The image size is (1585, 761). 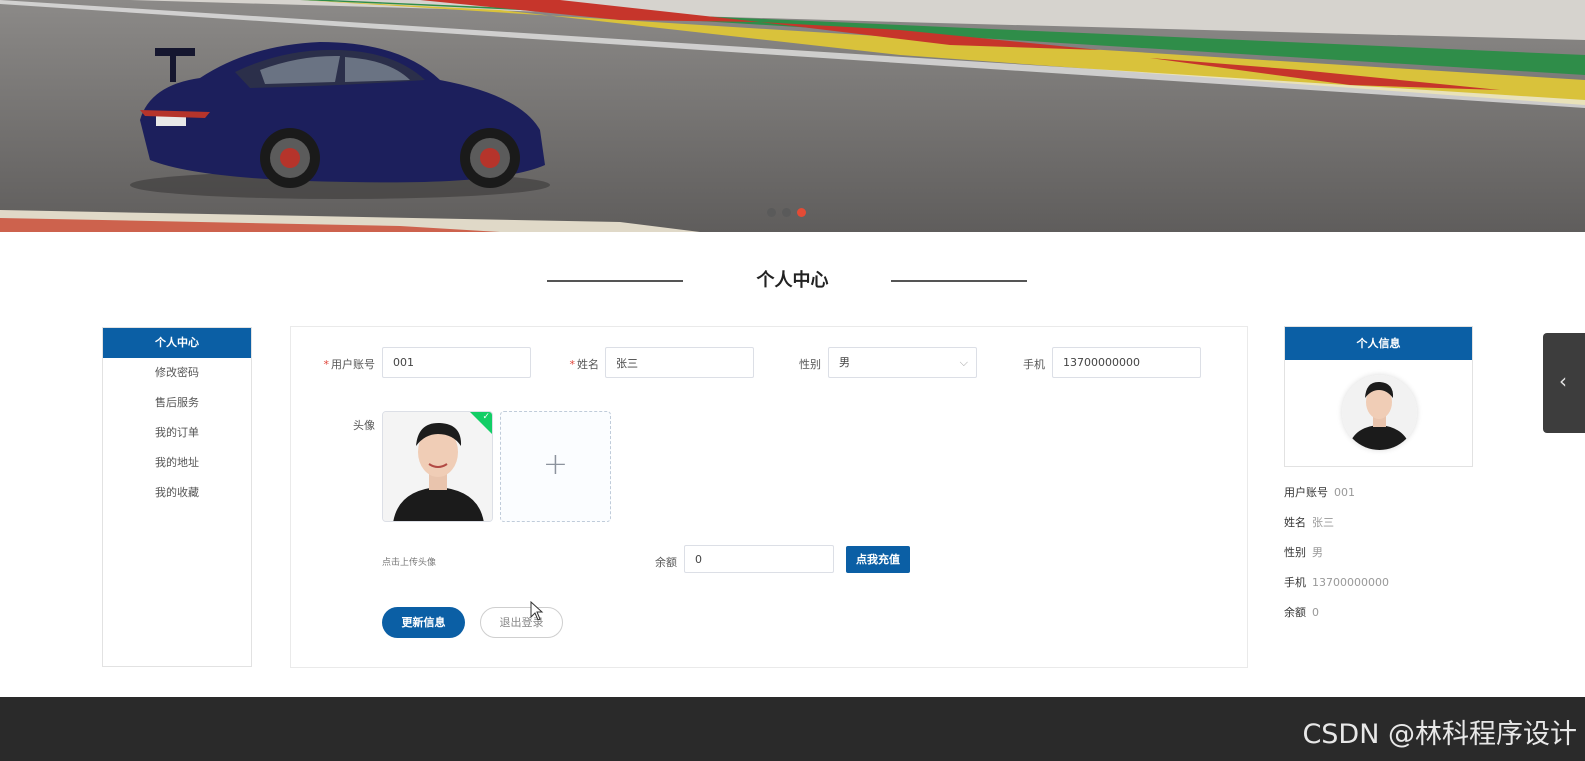 I want to click on info-label: 手机, so click(x=1295, y=582).